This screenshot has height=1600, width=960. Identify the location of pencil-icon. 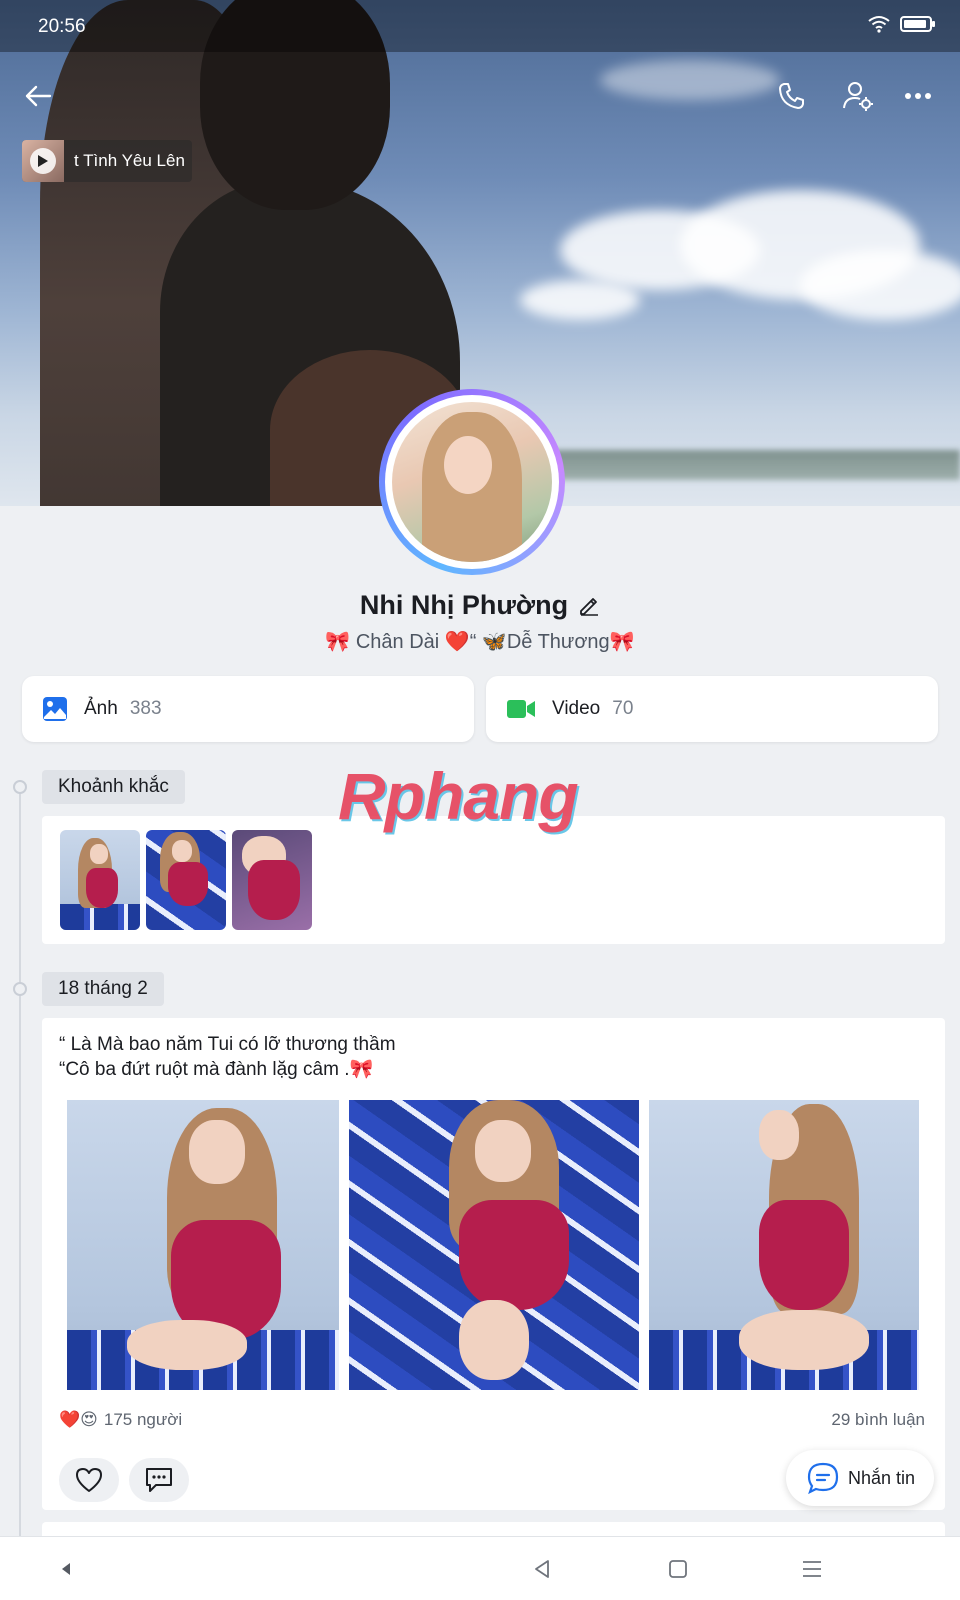
(589, 607).